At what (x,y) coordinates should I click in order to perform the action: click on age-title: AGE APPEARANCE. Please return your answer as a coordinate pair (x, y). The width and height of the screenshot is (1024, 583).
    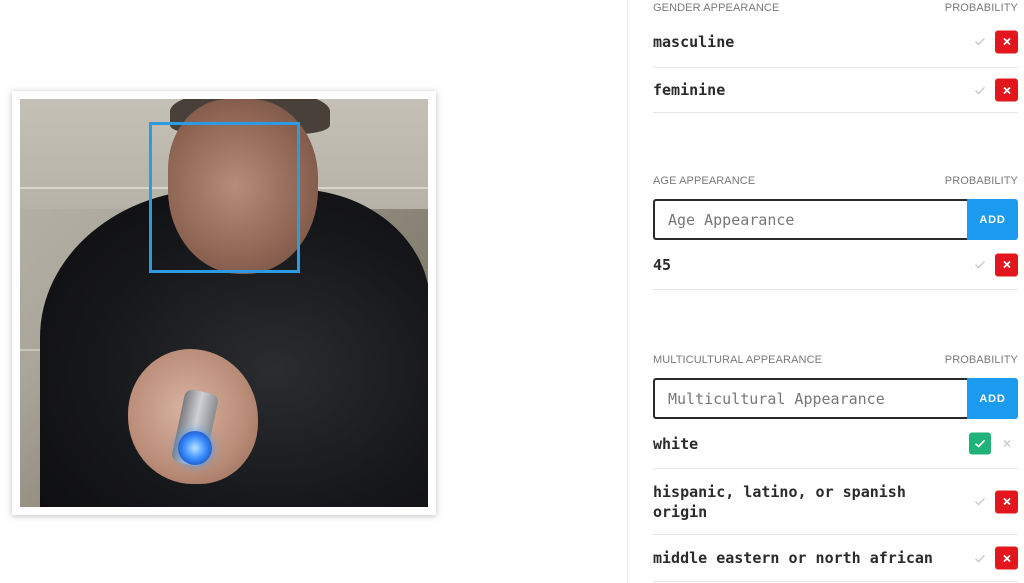
    Looking at the image, I should click on (704, 181).